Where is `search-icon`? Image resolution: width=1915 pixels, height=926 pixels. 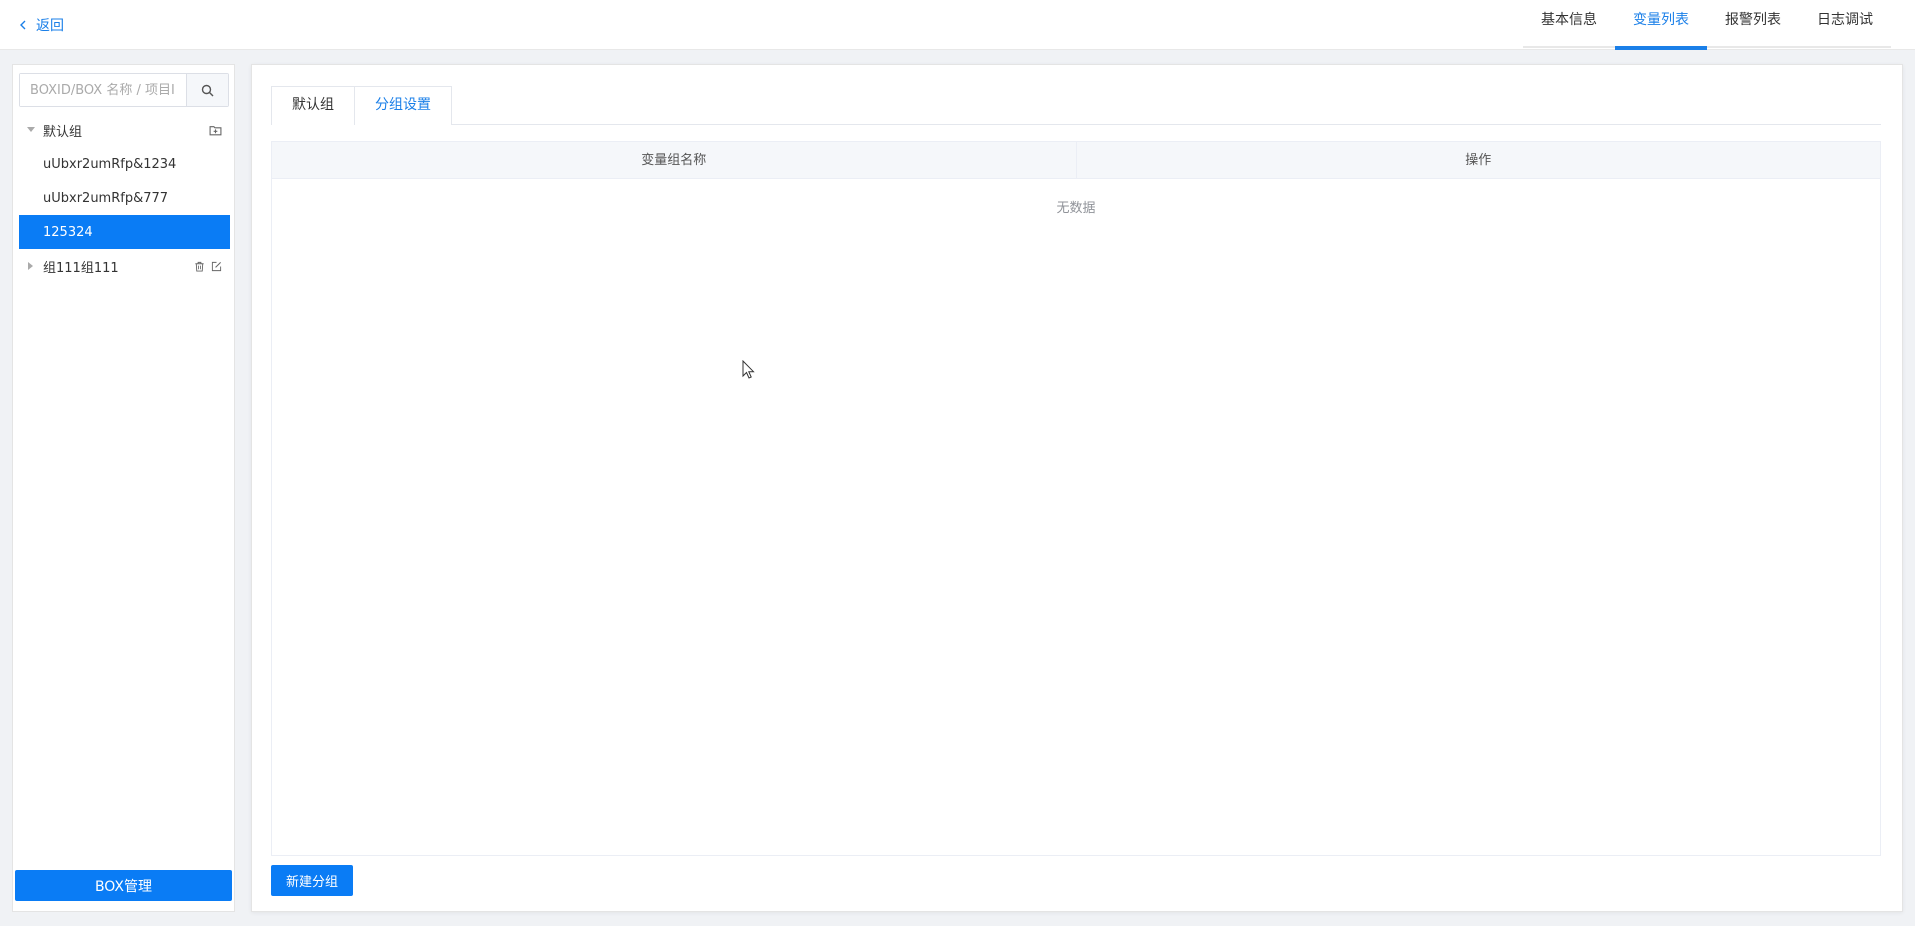 search-icon is located at coordinates (207, 90).